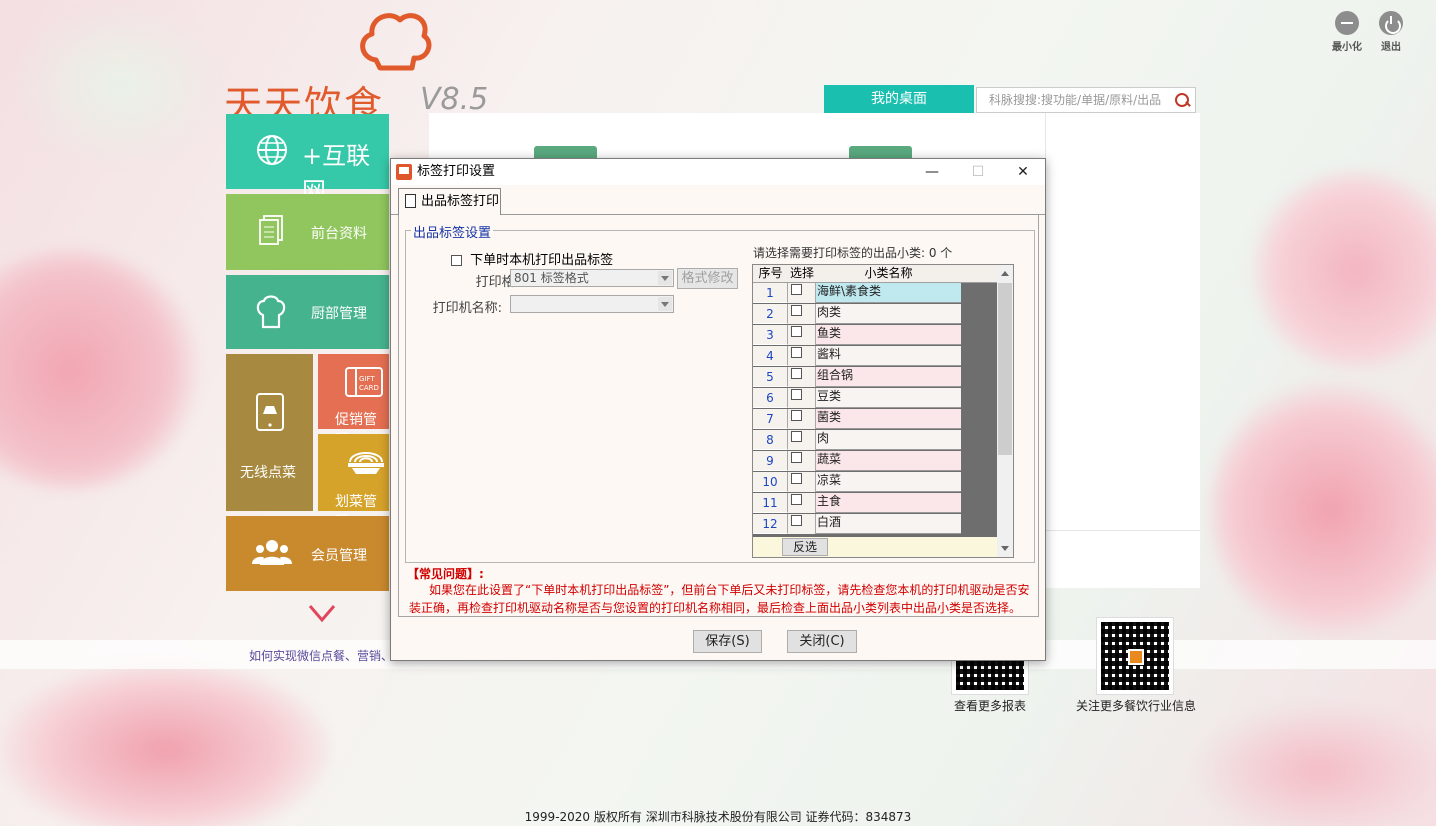  I want to click on table-row: 4 酱料, so click(857, 356).